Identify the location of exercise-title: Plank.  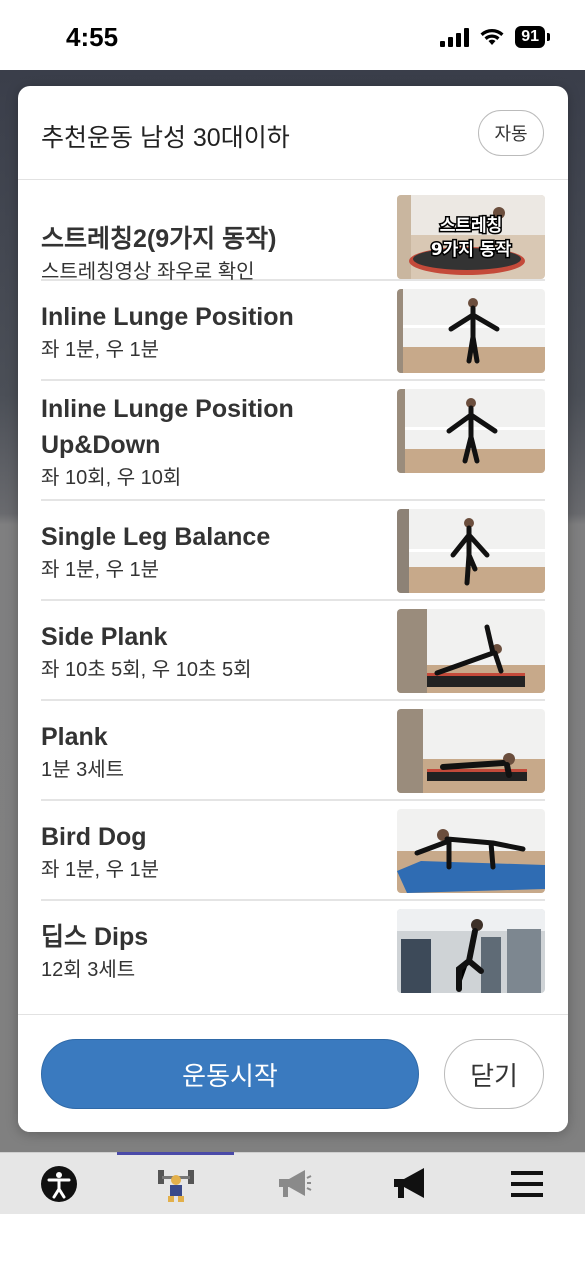
(74, 737).